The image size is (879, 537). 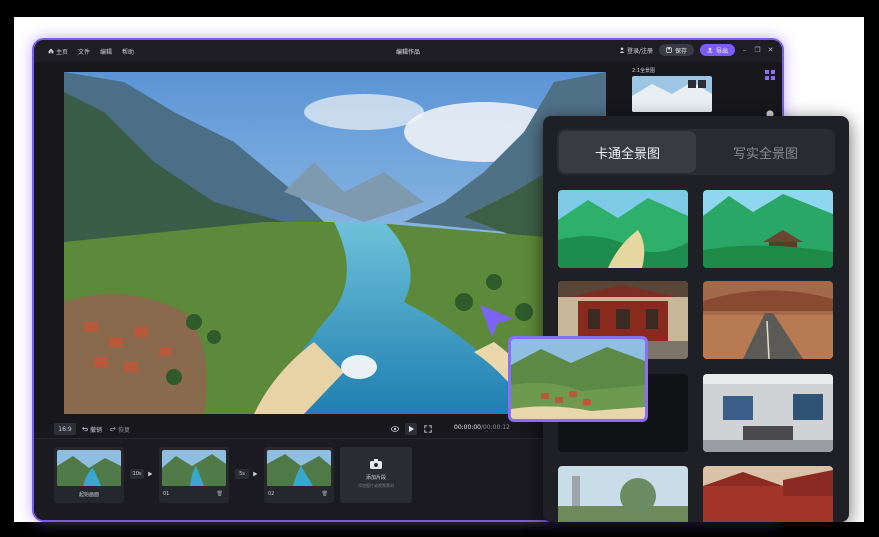 I want to click on clip-label: 起始画面, so click(x=88, y=495).